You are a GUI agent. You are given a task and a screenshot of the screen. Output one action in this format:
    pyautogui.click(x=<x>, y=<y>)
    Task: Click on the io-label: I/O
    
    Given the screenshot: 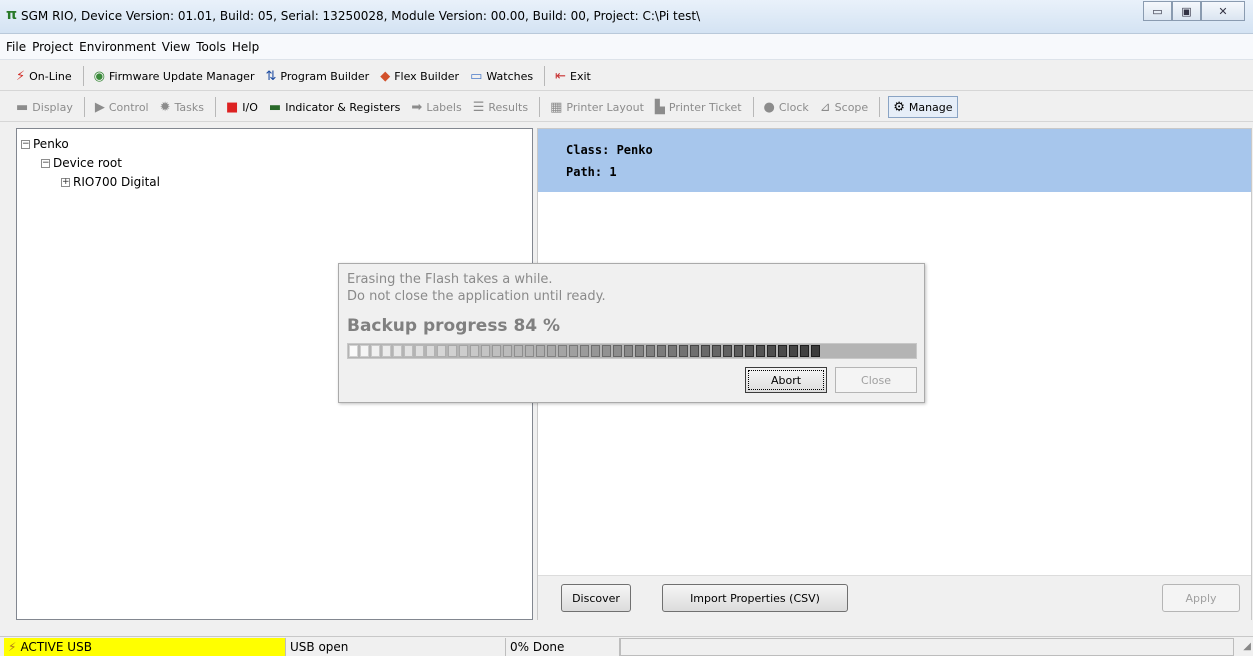 What is the action you would take?
    pyautogui.click(x=250, y=107)
    